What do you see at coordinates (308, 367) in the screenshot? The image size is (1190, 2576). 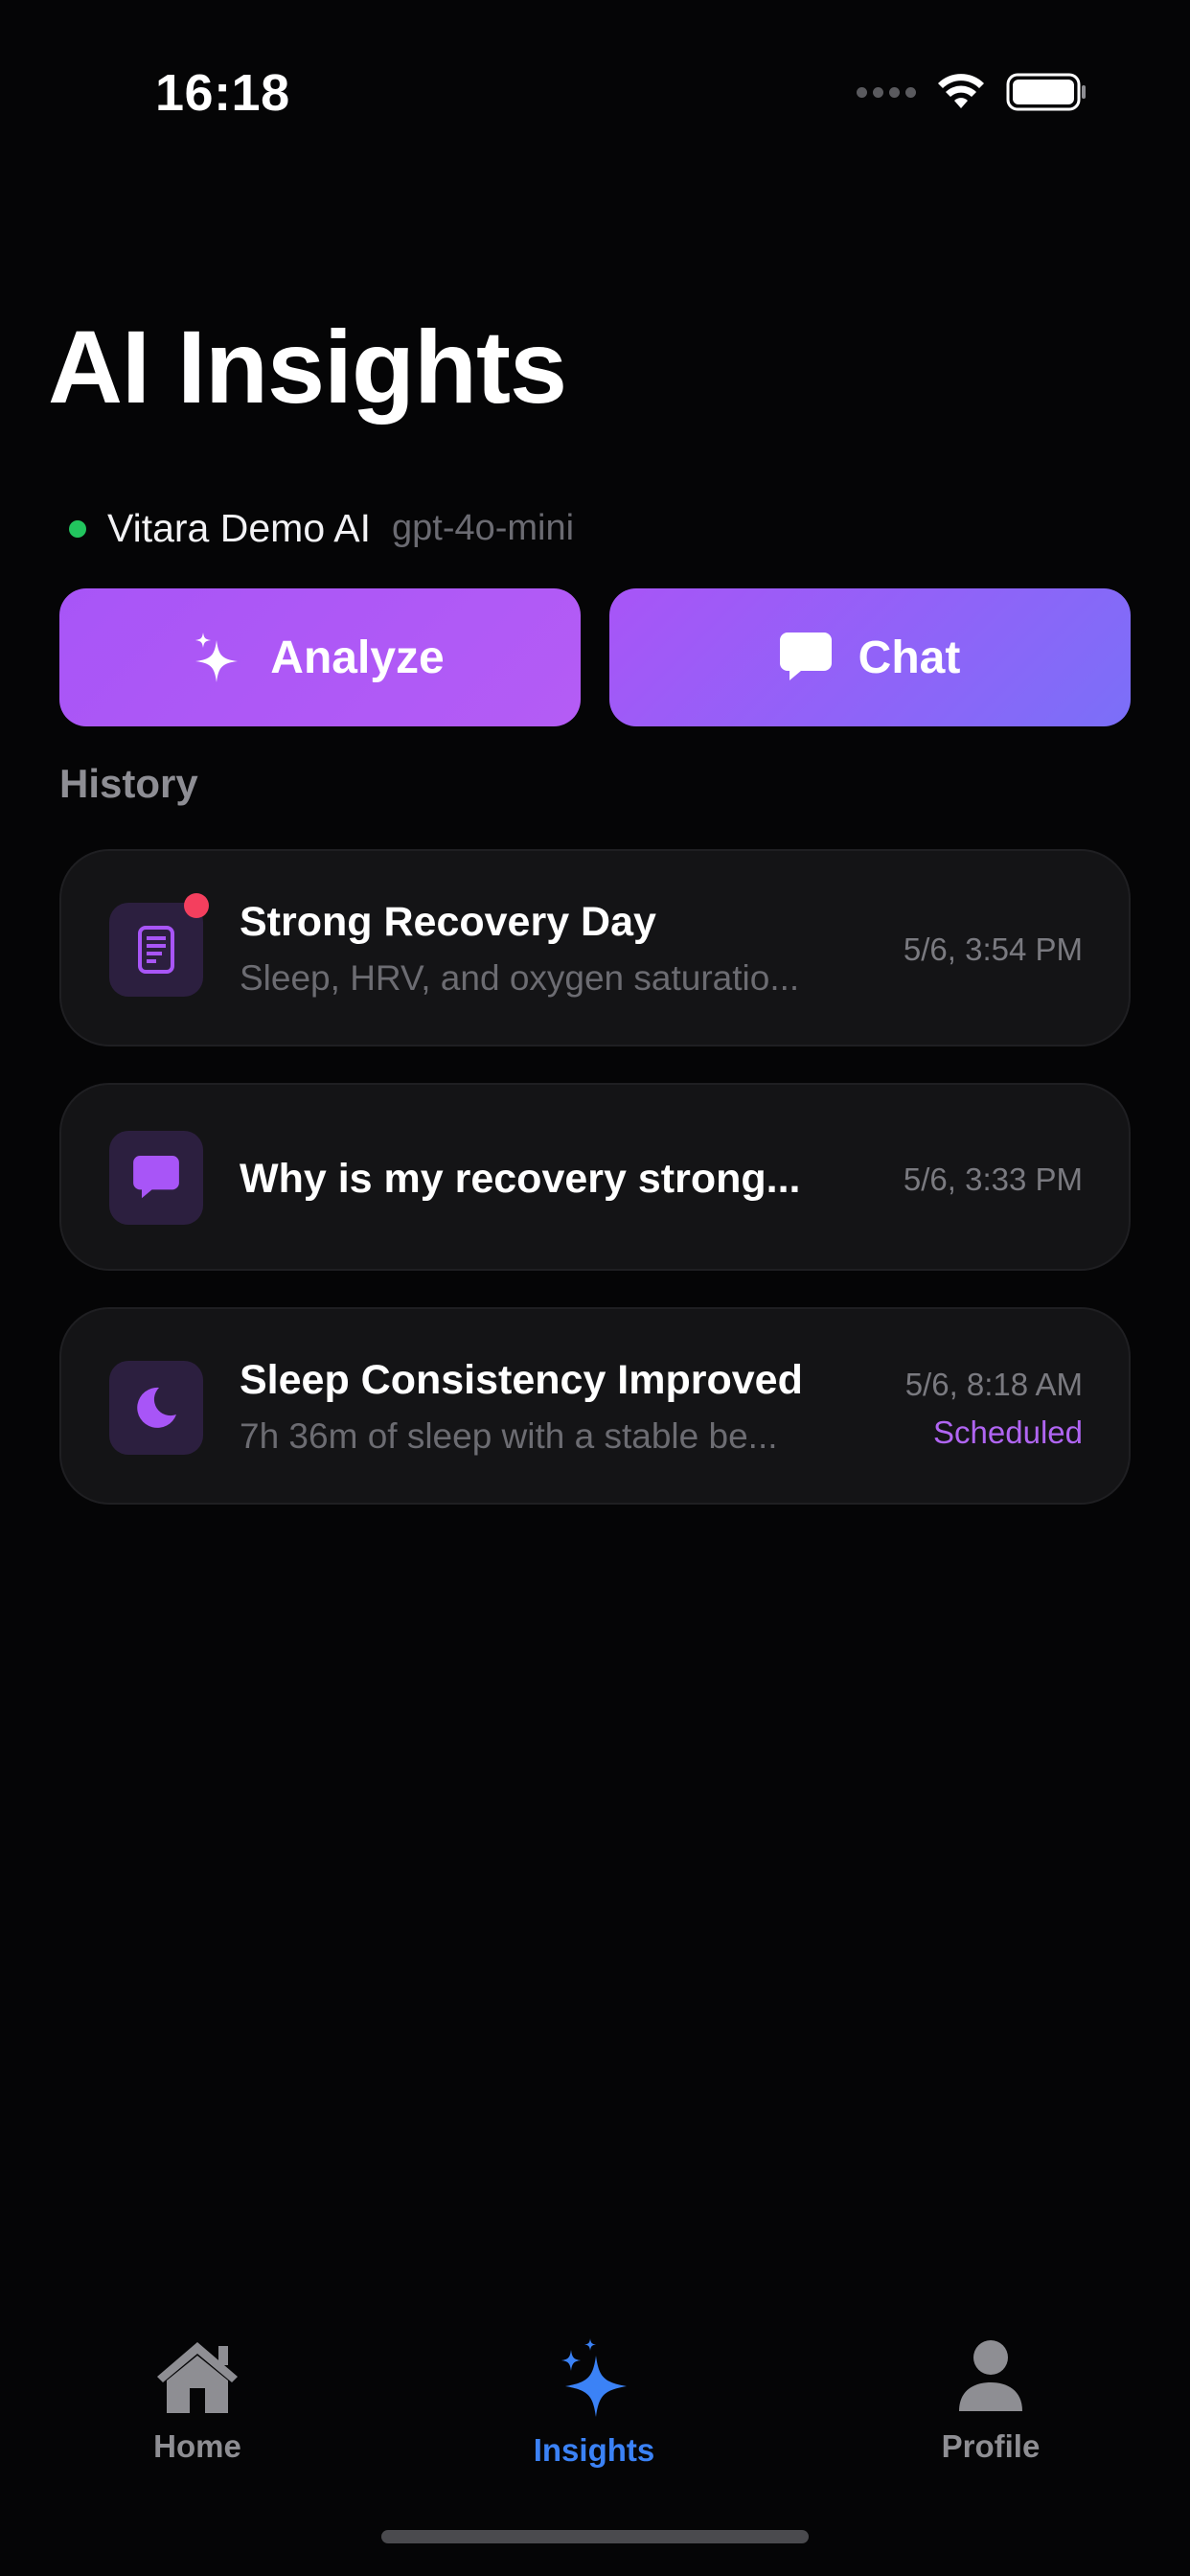 I see `page-title: AI Insights` at bounding box center [308, 367].